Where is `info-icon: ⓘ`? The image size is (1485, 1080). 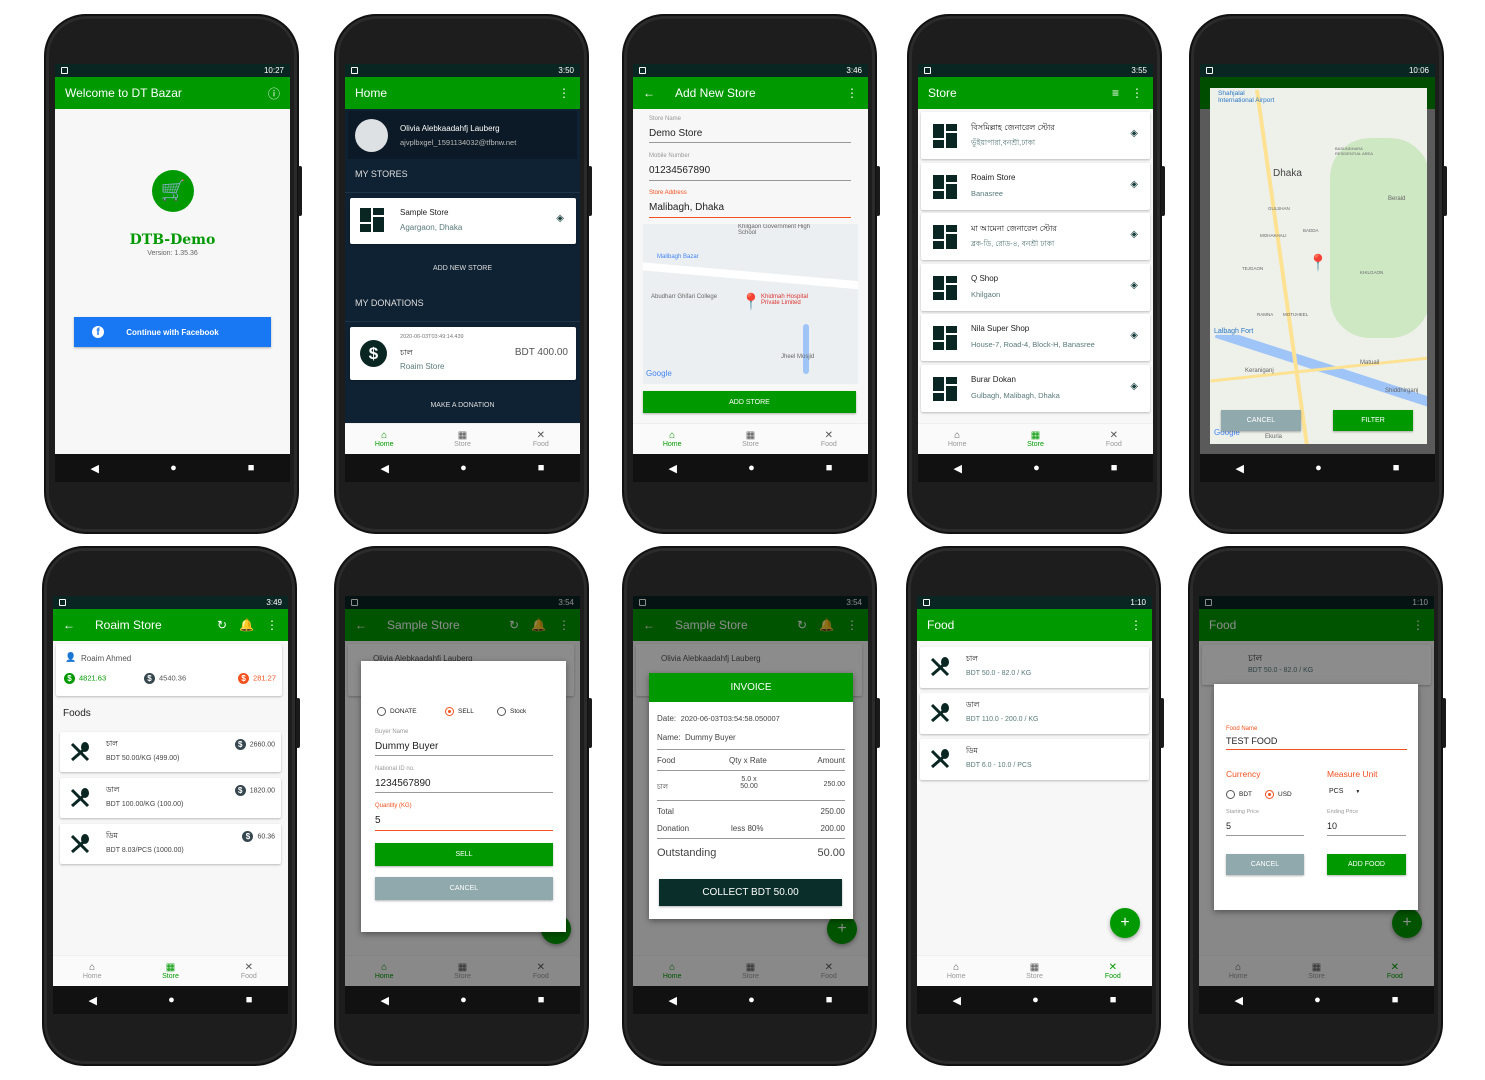 info-icon: ⓘ is located at coordinates (274, 93).